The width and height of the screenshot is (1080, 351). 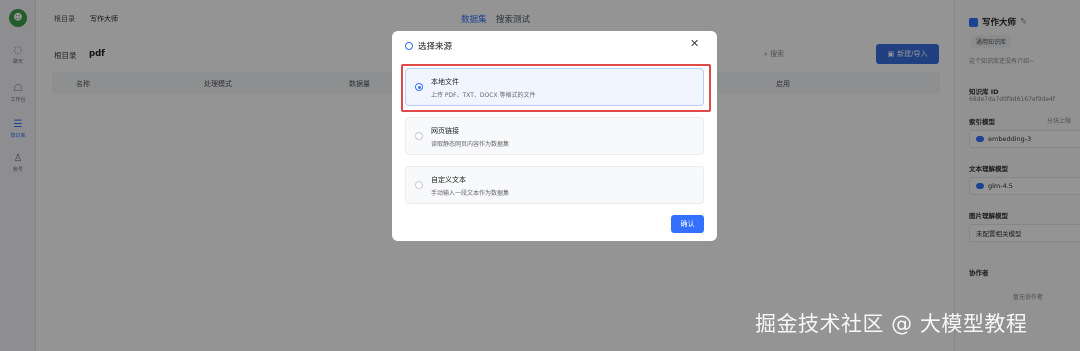 What do you see at coordinates (694, 43) in the screenshot?
I see `close-icon: ✕` at bounding box center [694, 43].